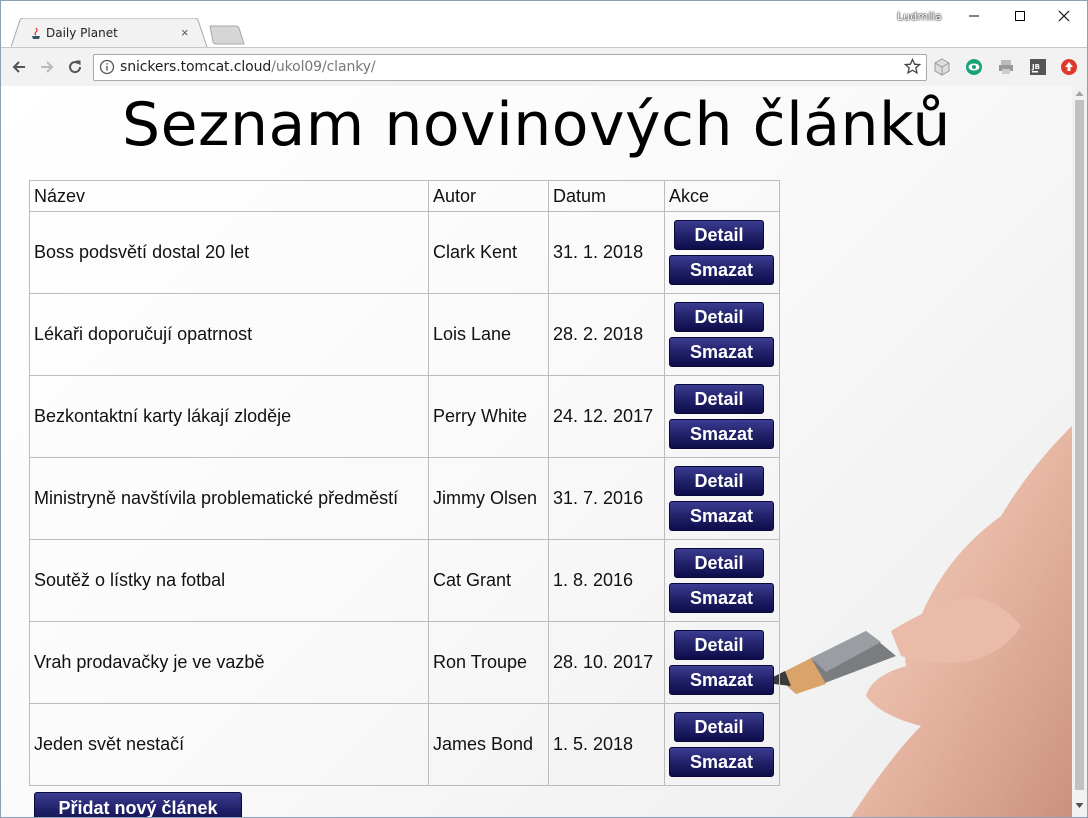  Describe the element at coordinates (606, 416) in the screenshot. I see `article-date: 24. 12. 2017` at that location.